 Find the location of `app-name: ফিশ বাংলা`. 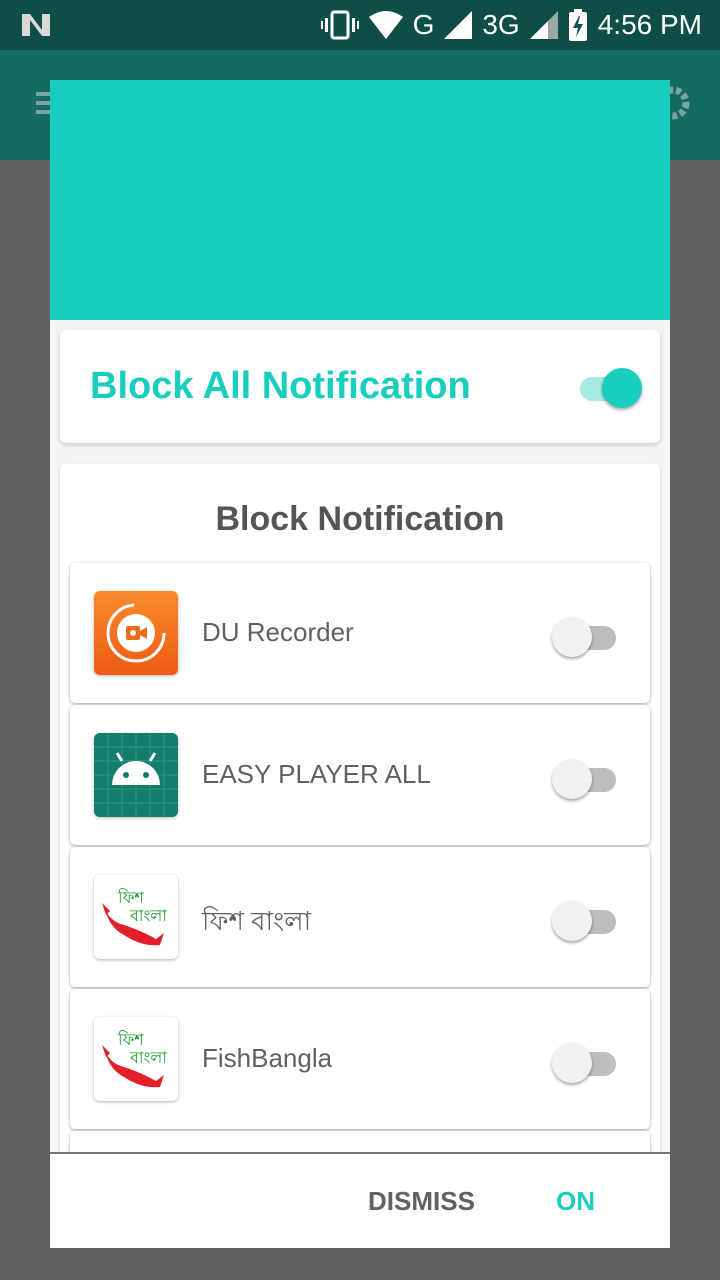

app-name: ফিশ বাংলা is located at coordinates (257, 921).